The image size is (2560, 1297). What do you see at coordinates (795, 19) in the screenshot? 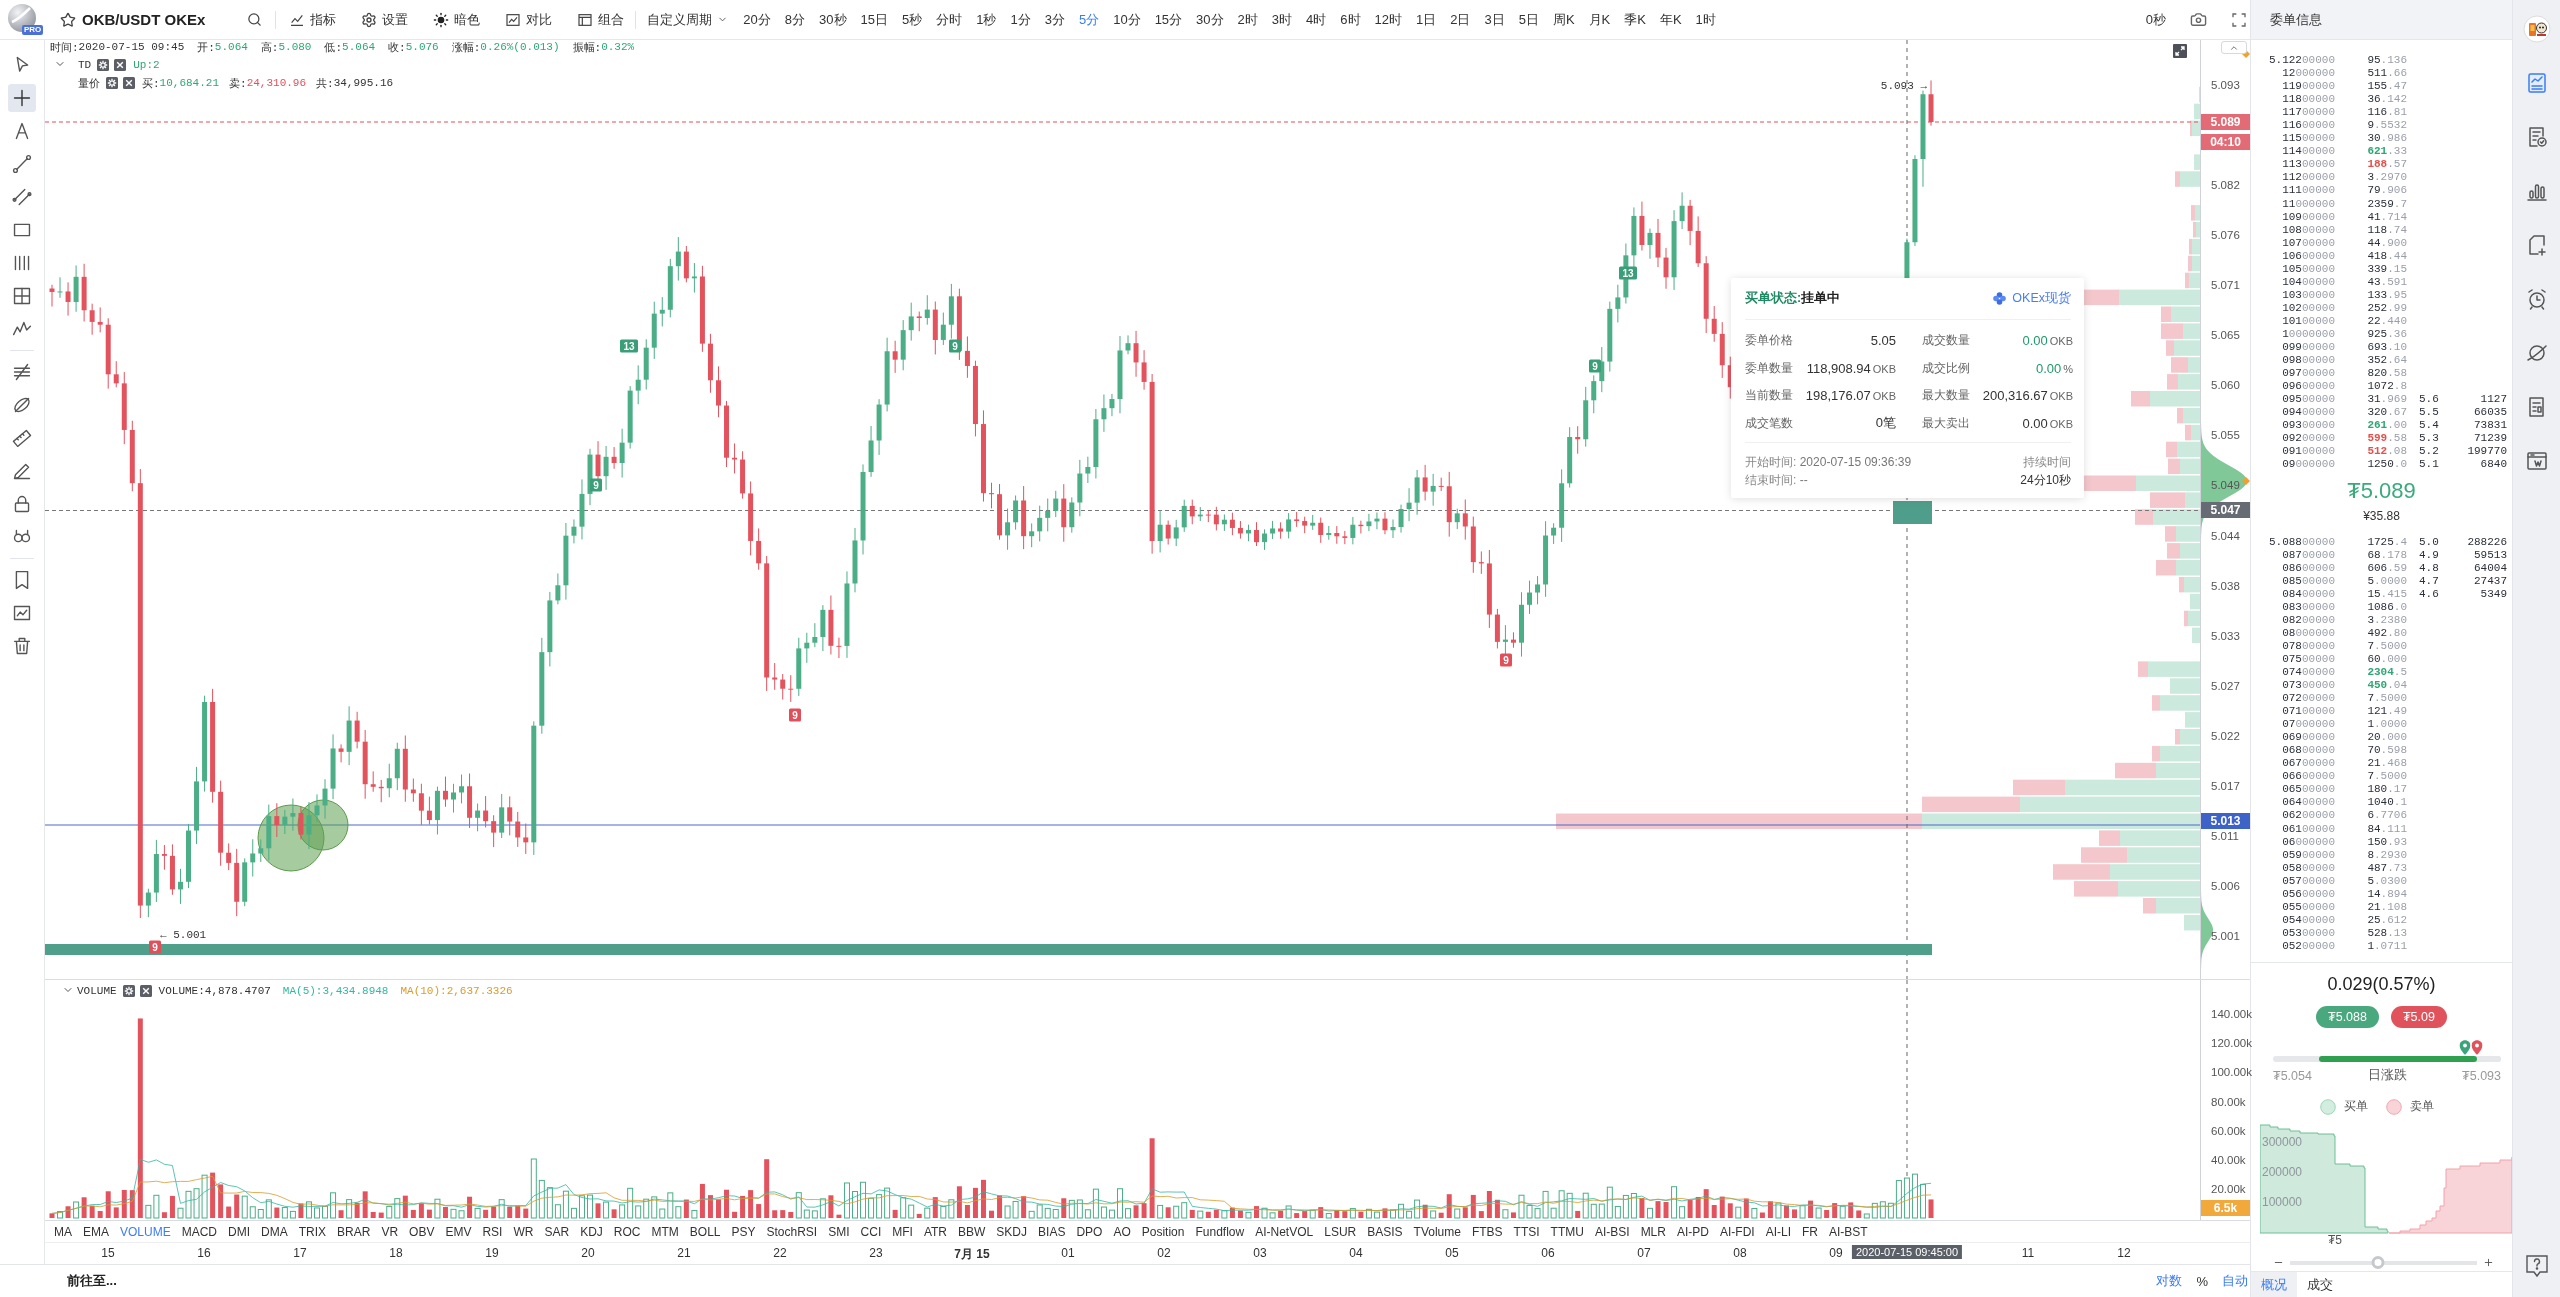
I see `period-tab: 8分` at bounding box center [795, 19].